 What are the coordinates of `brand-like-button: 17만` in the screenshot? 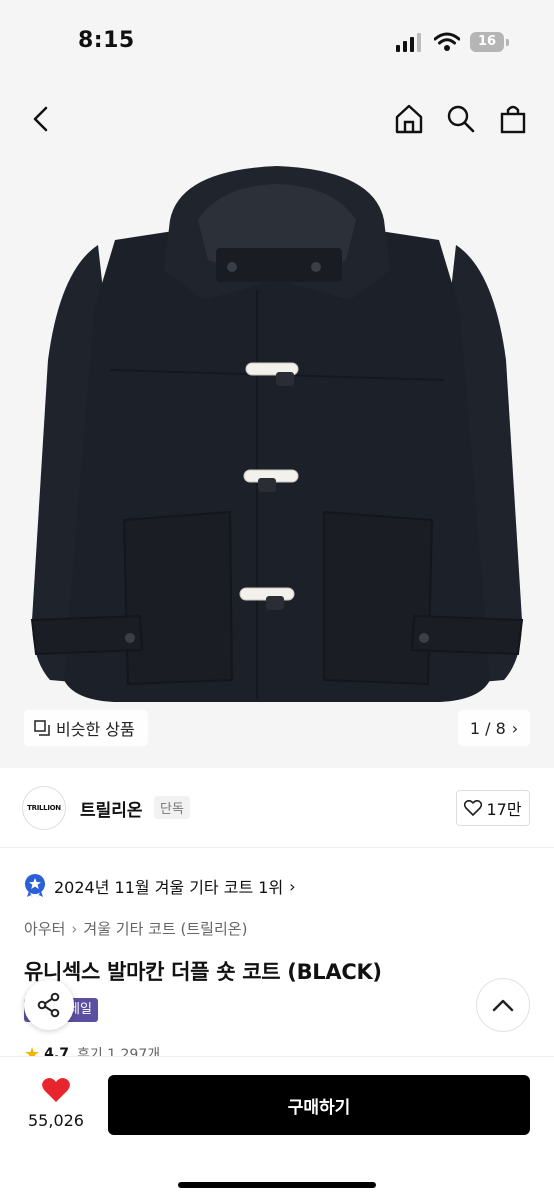 It's located at (493, 808).